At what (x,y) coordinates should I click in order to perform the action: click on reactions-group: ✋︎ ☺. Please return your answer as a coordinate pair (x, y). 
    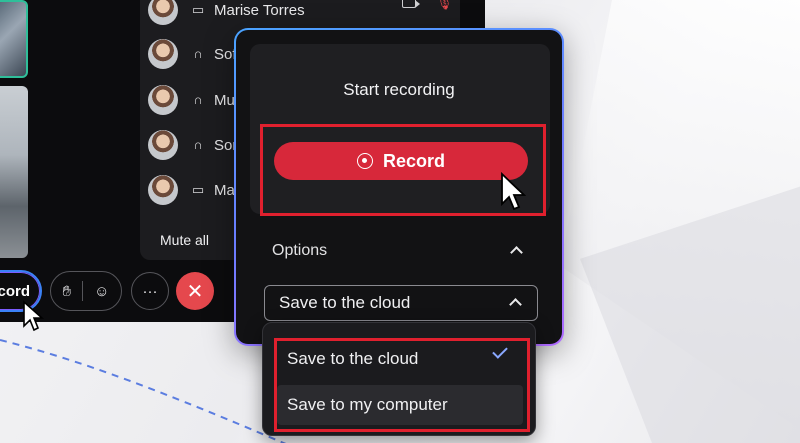
    Looking at the image, I should click on (86, 291).